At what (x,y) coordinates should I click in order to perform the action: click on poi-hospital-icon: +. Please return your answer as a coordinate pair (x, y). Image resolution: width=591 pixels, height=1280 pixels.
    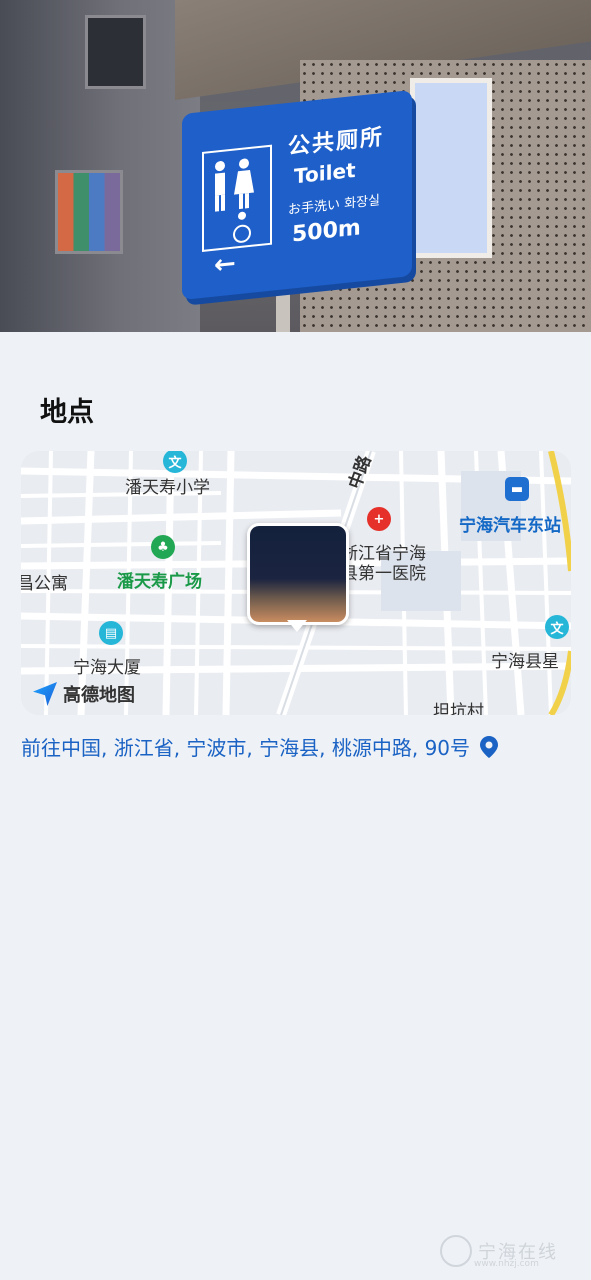
    Looking at the image, I should click on (379, 519).